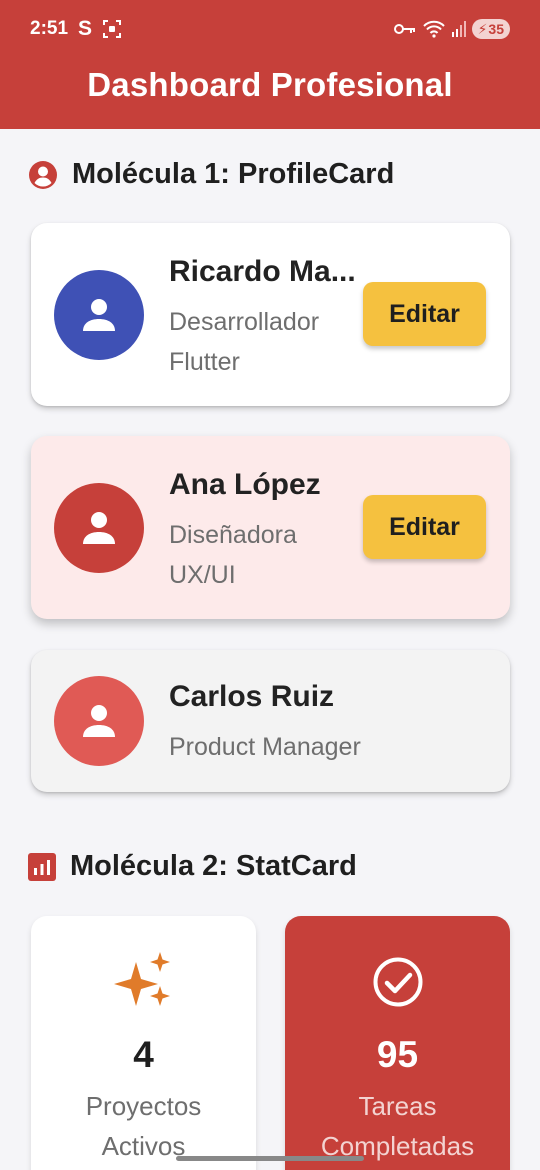 The width and height of the screenshot is (540, 1170). I want to click on s-app-icon: S, so click(85, 28).